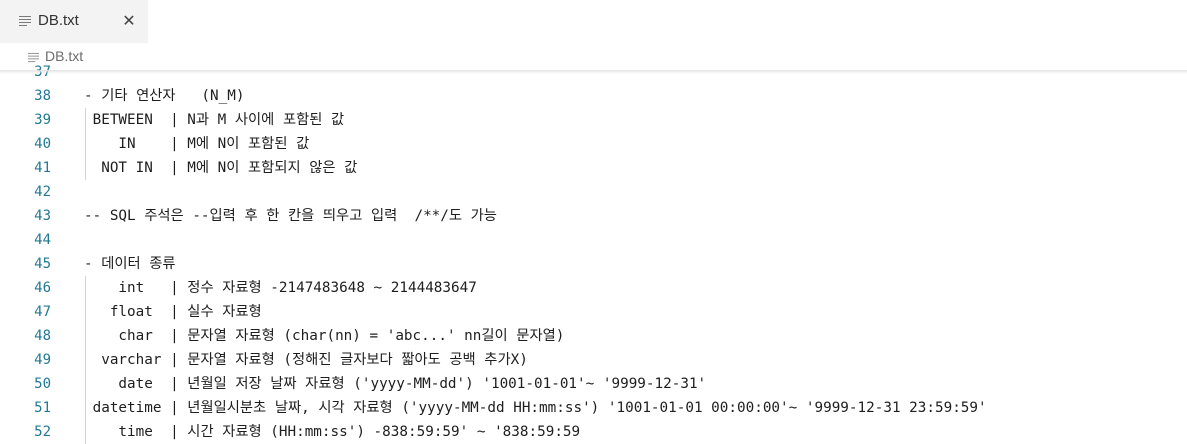 Image resolution: width=1187 pixels, height=444 pixels. I want to click on line-text: NOT IN | M에 N이 포함되지 않은 값, so click(221, 168).